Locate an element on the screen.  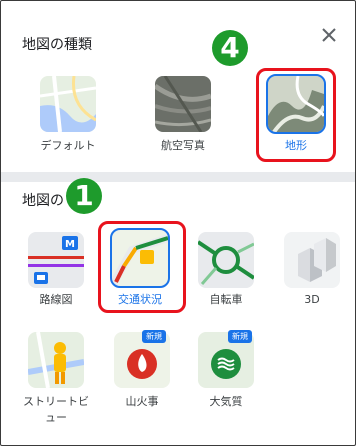
terrain-map-thumbnail-icon is located at coordinates (296, 104).